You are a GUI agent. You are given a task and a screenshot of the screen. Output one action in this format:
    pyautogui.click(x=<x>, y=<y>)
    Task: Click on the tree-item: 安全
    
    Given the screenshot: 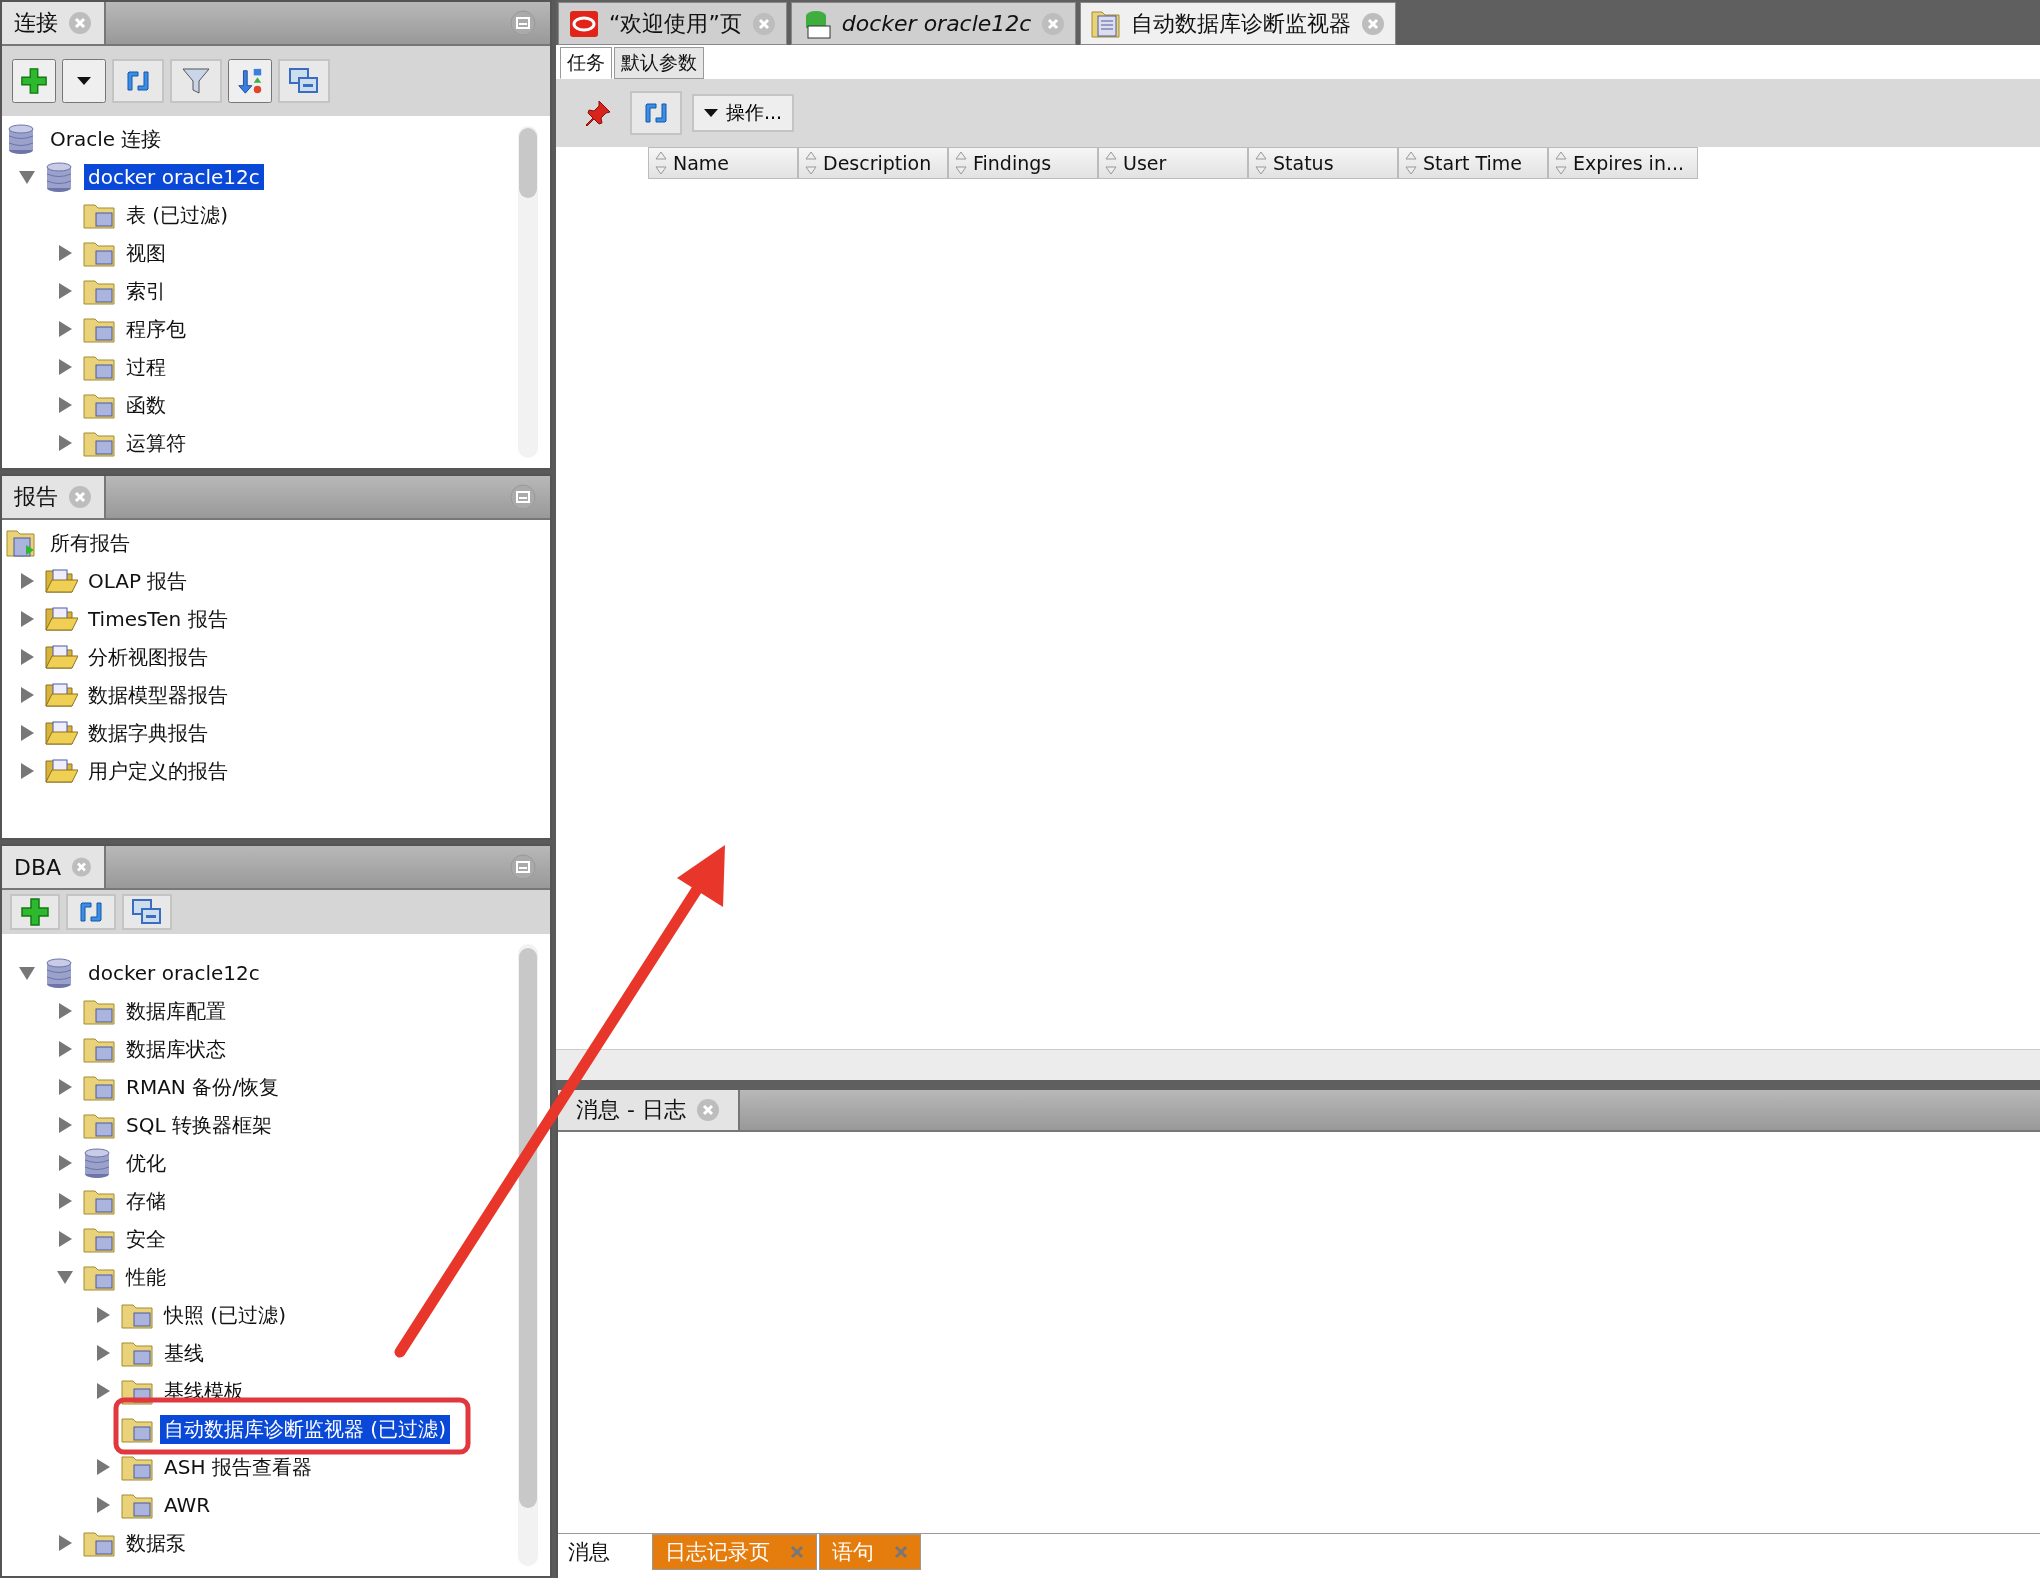 What is the action you would take?
    pyautogui.click(x=146, y=1239)
    